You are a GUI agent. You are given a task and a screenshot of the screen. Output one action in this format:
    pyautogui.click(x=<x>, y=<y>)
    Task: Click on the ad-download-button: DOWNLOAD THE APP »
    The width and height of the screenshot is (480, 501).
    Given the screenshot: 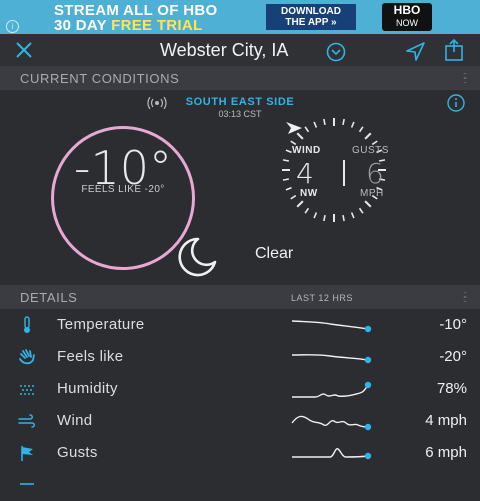 What is the action you would take?
    pyautogui.click(x=311, y=17)
    